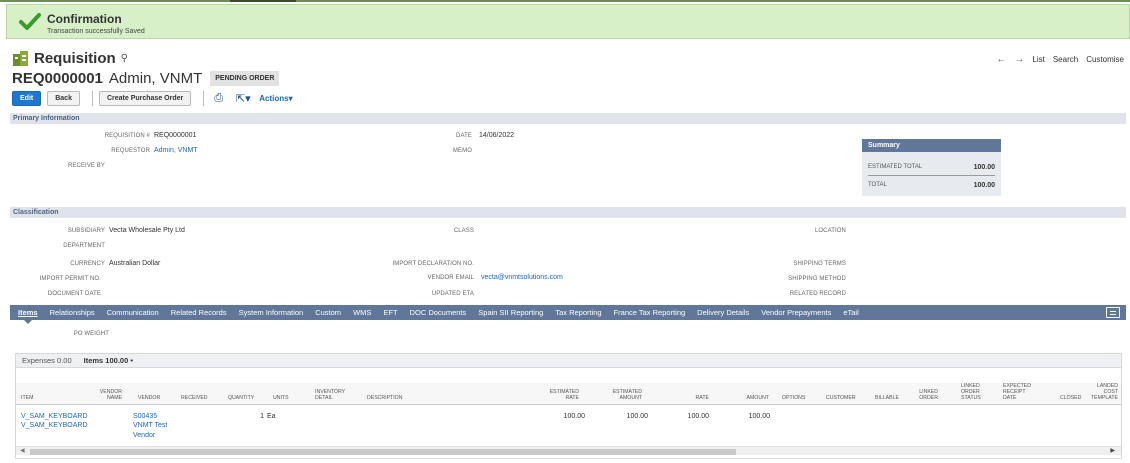  I want to click on top-accent-active, so click(263, 1).